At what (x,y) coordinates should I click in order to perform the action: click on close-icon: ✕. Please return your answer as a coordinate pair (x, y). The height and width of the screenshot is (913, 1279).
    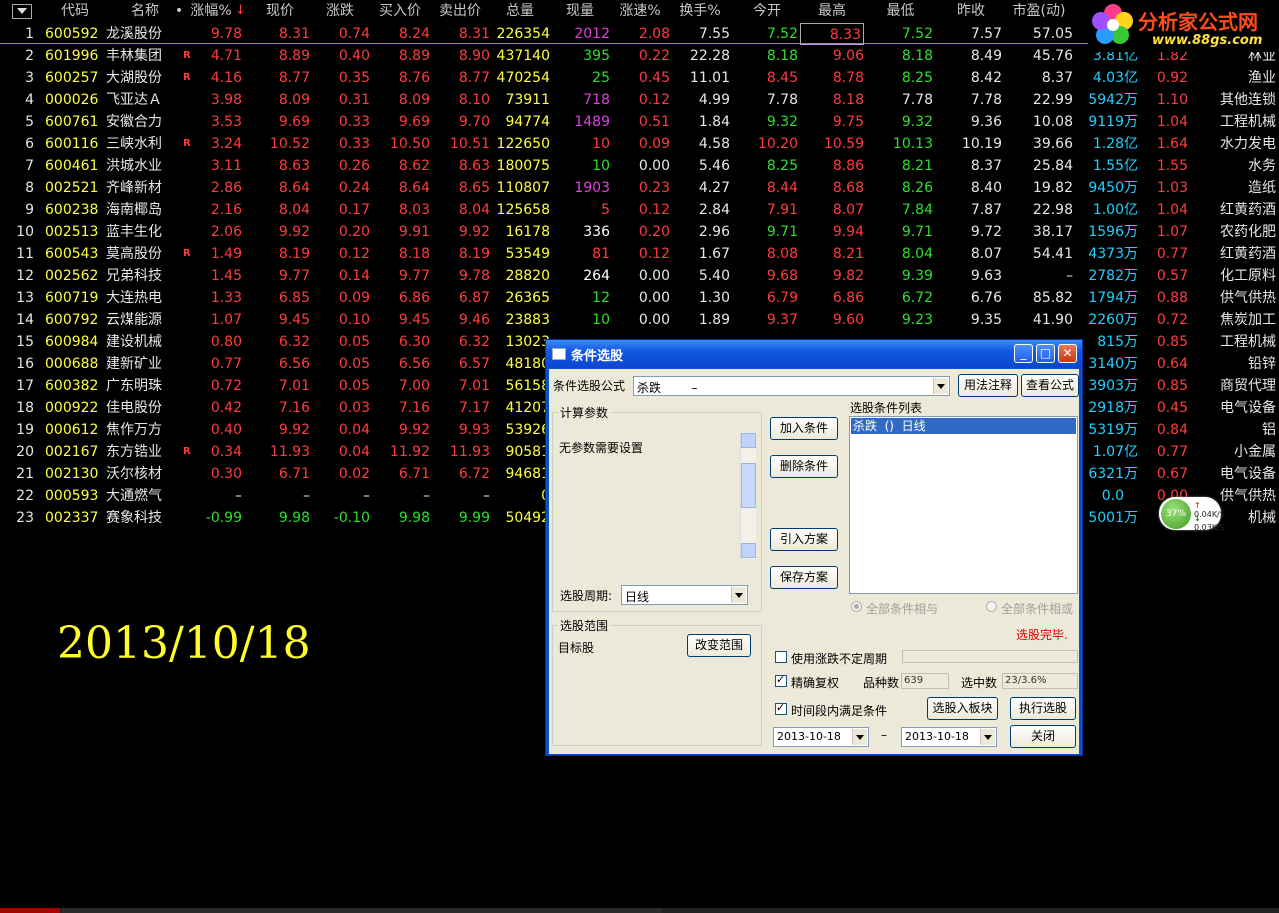
    Looking at the image, I should click on (1067, 353).